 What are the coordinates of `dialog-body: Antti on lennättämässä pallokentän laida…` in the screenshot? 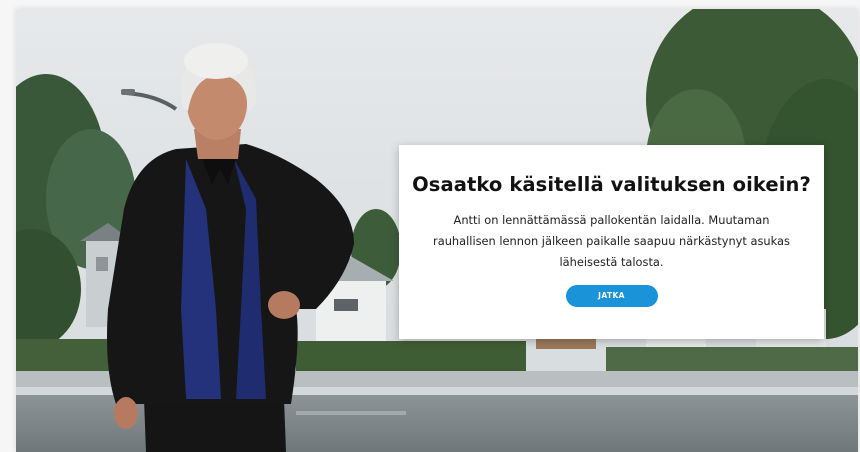 It's located at (611, 241).